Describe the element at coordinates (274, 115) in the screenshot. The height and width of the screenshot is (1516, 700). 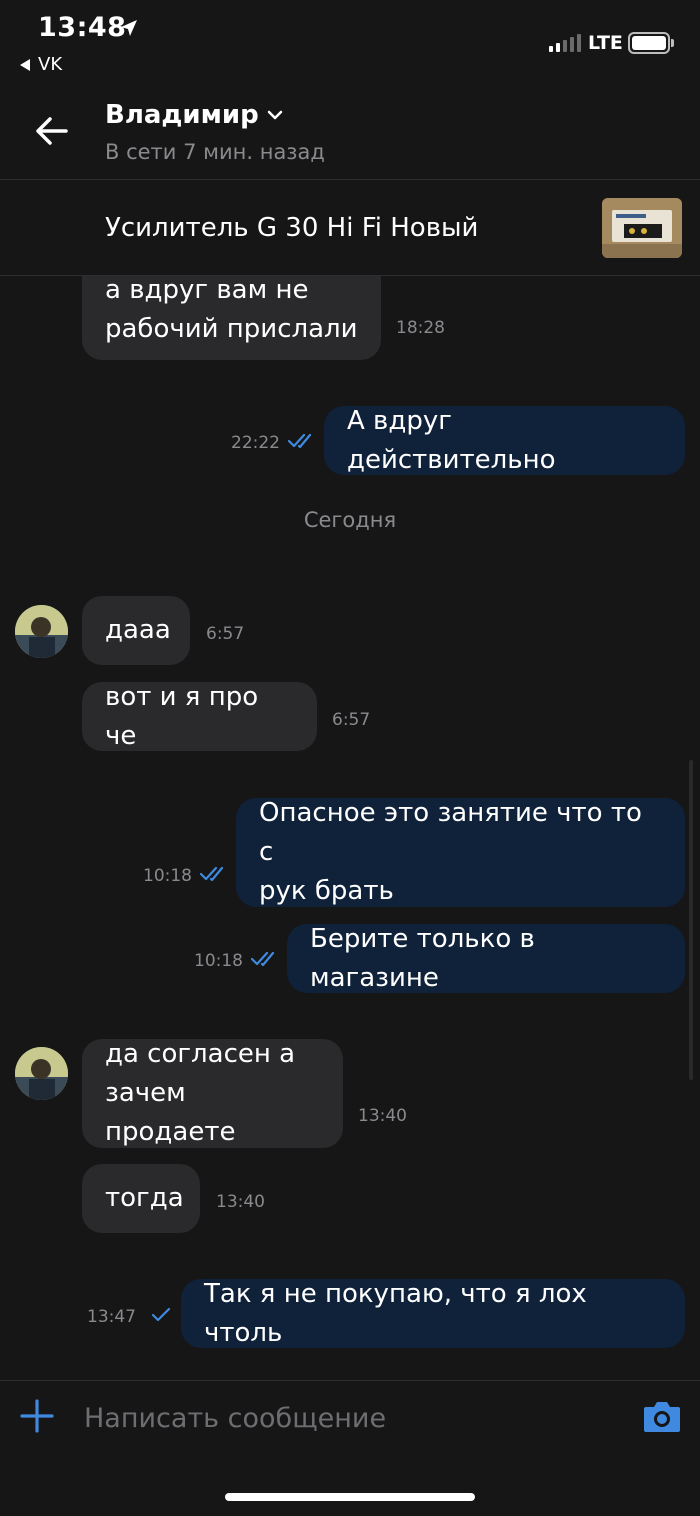
I see `chevron-down-icon` at that location.